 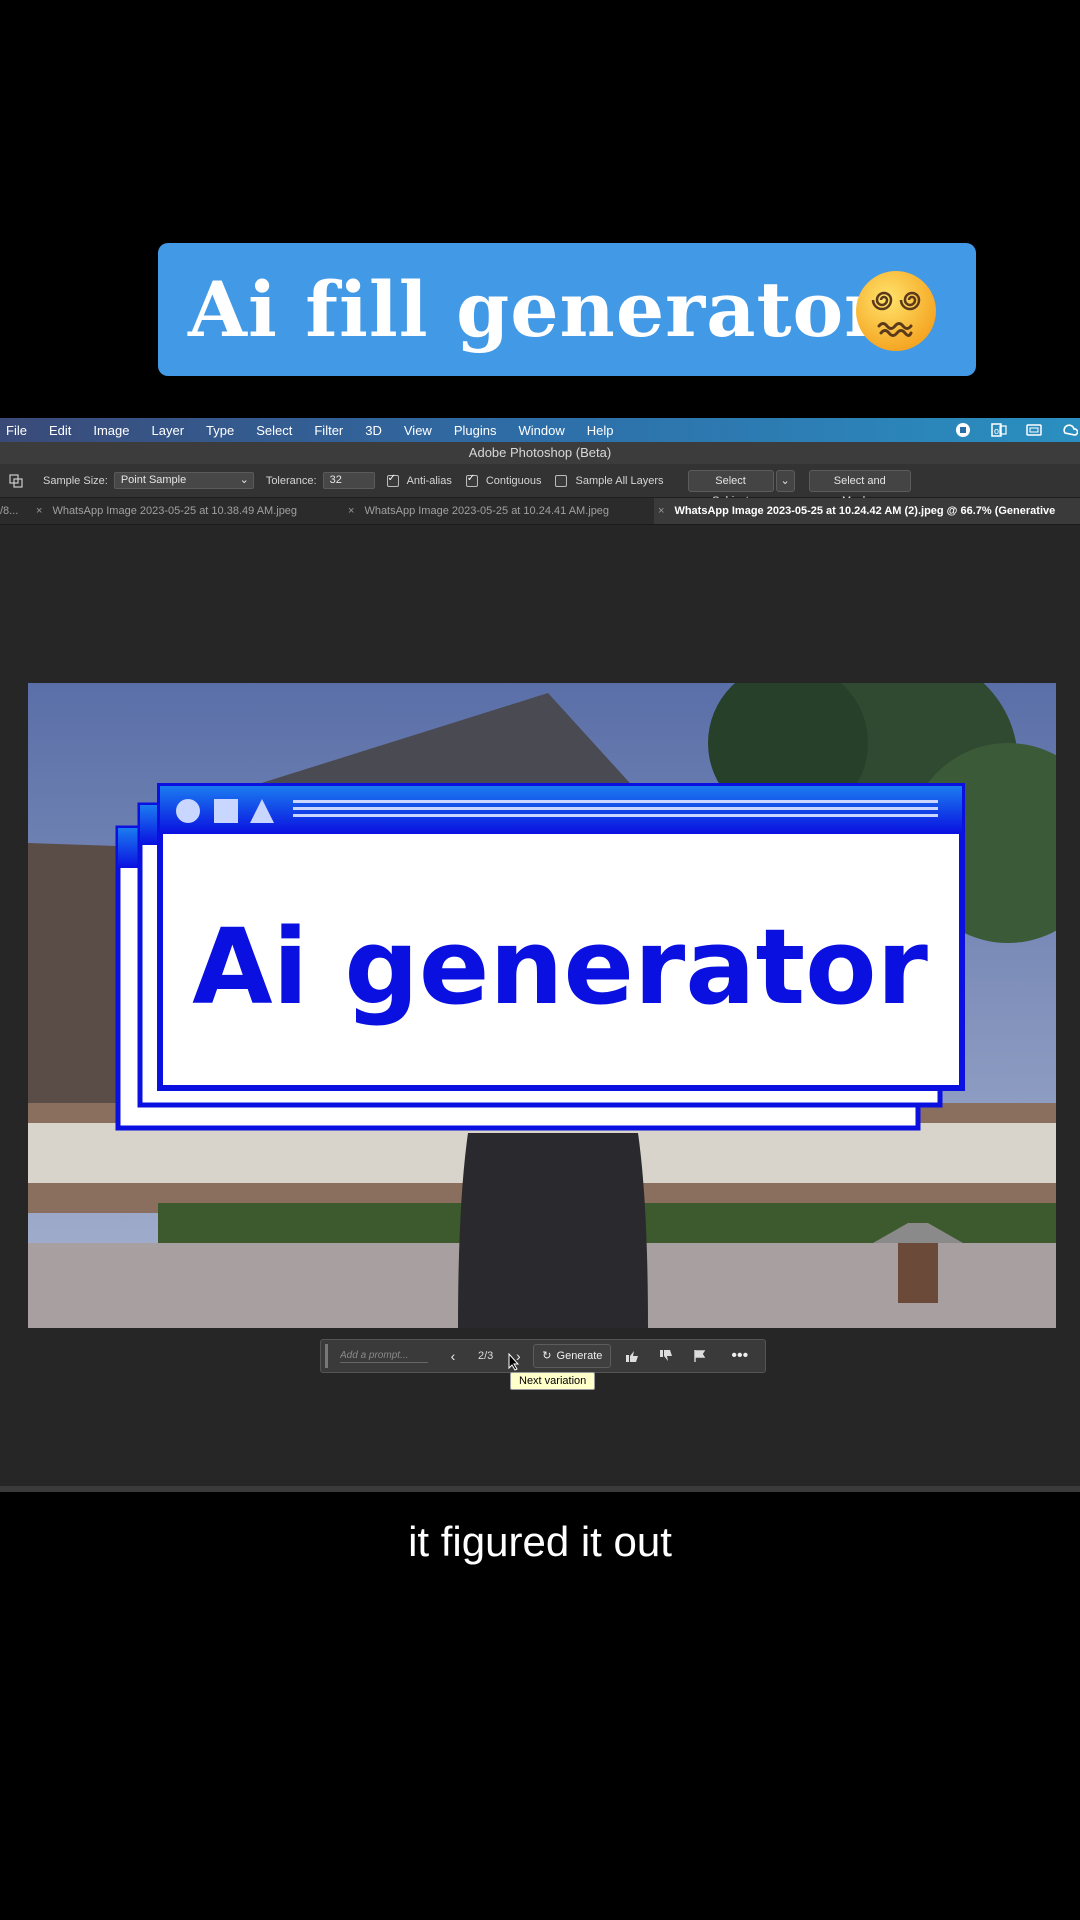 I want to click on generative-fill-bar: ‹ 2/3 › ↻ Generate •••, so click(x=543, y=1356).